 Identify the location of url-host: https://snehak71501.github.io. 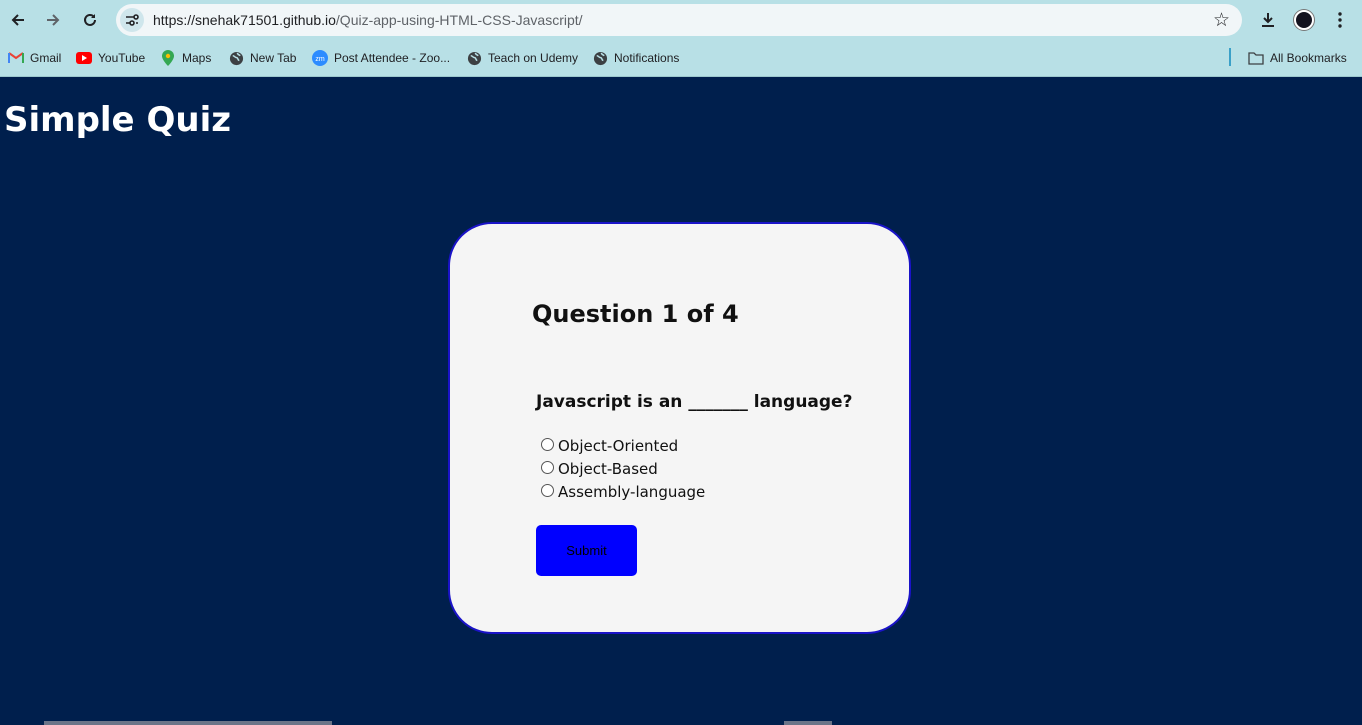
(244, 20).